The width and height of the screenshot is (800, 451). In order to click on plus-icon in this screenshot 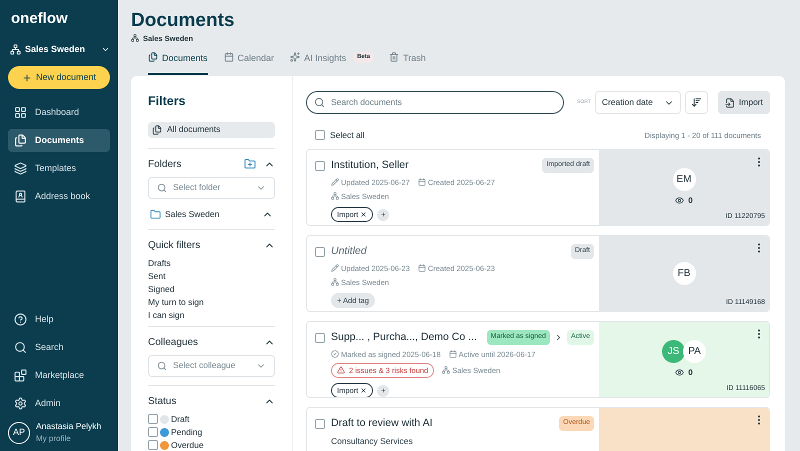, I will do `click(27, 77)`.